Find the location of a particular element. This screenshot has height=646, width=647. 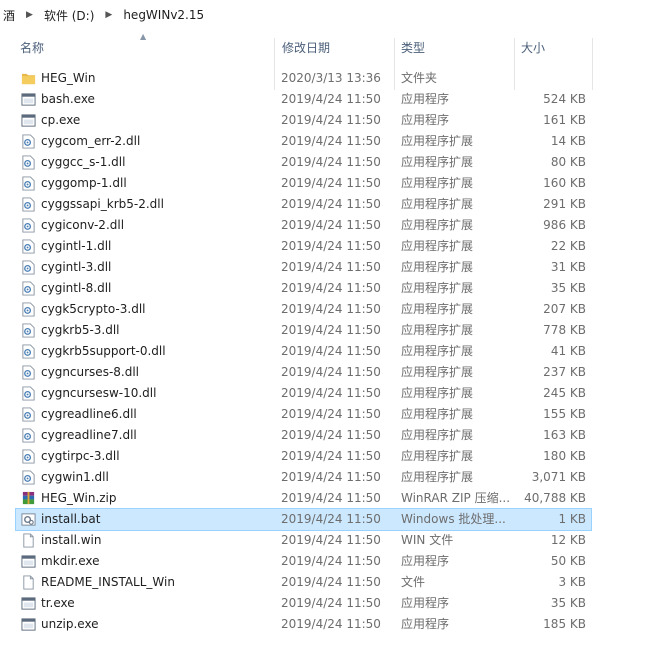

file-row: cygintl-8.dll 2019/4/24 11:50 应用程序扩展 35 KB is located at coordinates (303, 288).